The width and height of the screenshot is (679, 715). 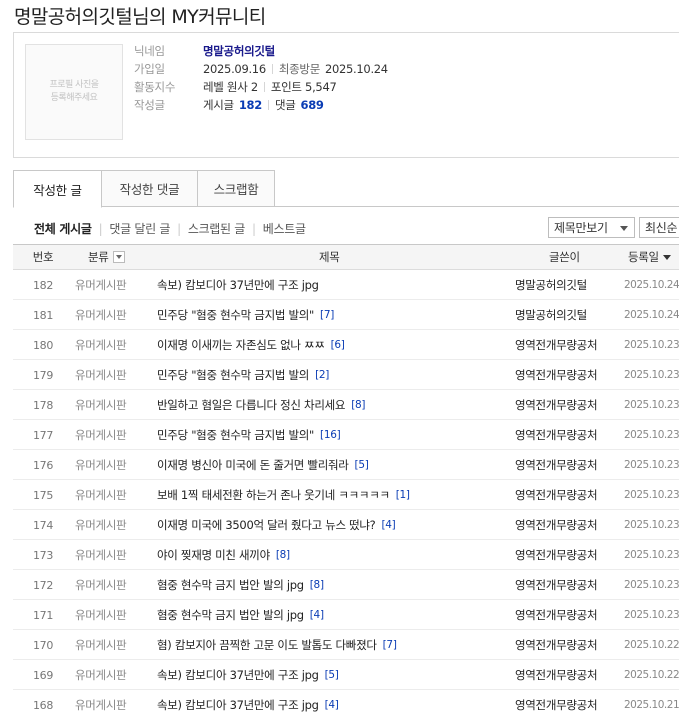 I want to click on filter-best-posts: 베스트글, so click(x=284, y=228).